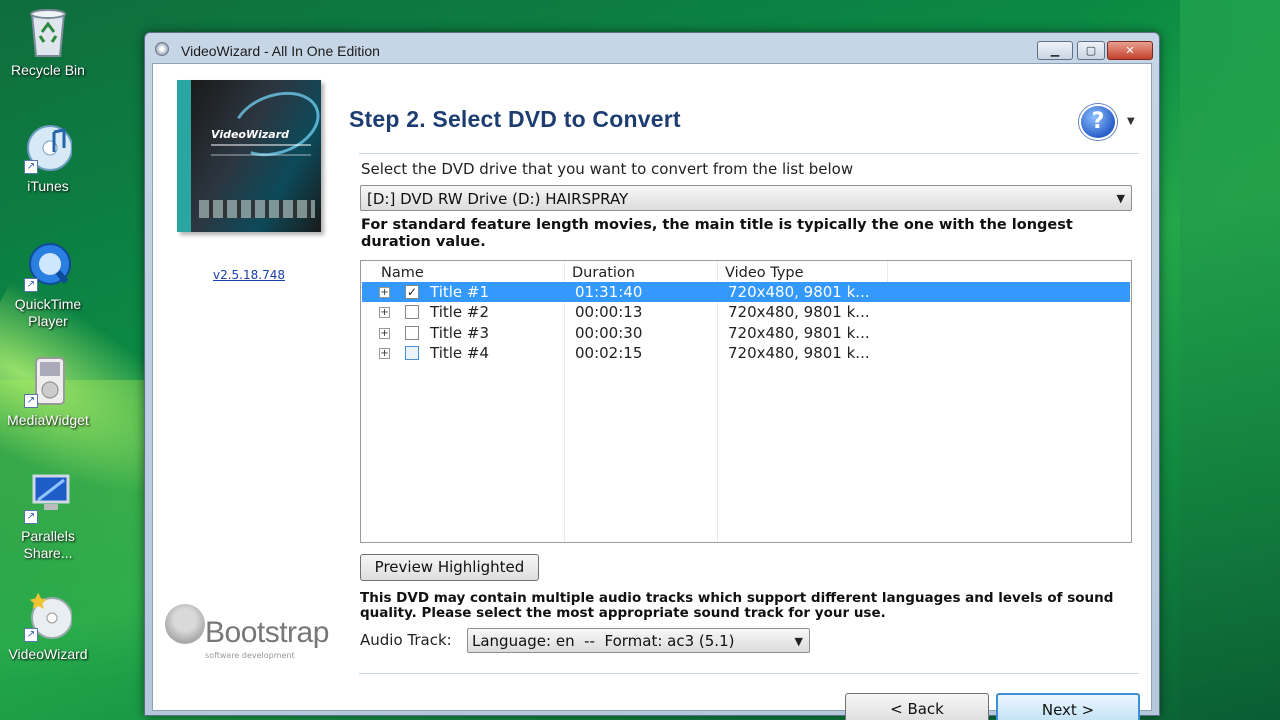 Image resolution: width=1280 pixels, height=720 pixels. Describe the element at coordinates (609, 312) in the screenshot. I see `title-duration: 00:00:13` at that location.